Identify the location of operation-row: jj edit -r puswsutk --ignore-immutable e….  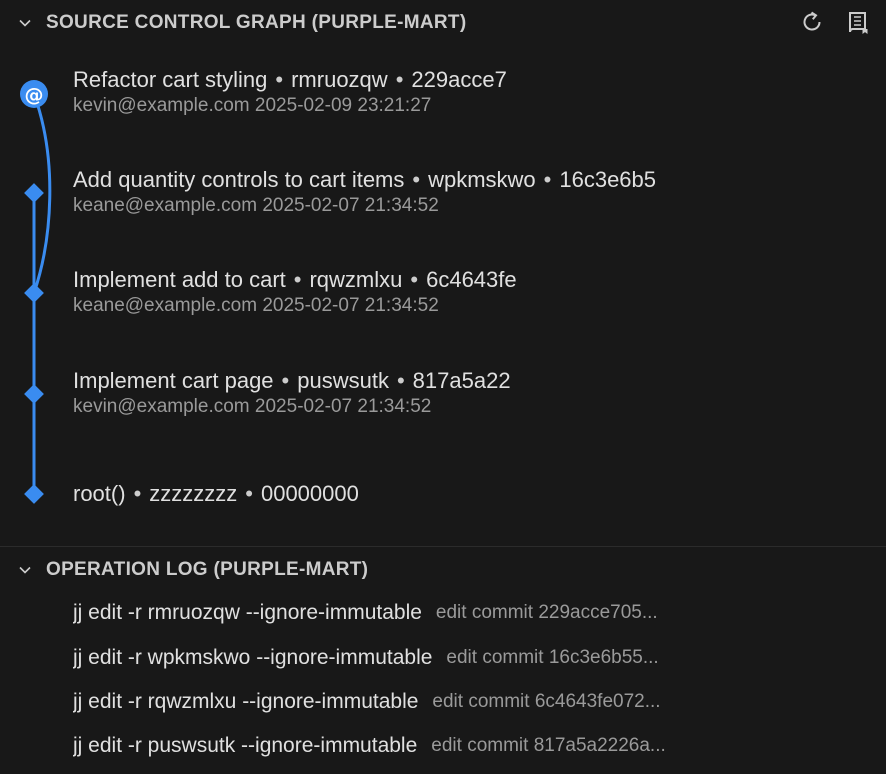
(468, 746).